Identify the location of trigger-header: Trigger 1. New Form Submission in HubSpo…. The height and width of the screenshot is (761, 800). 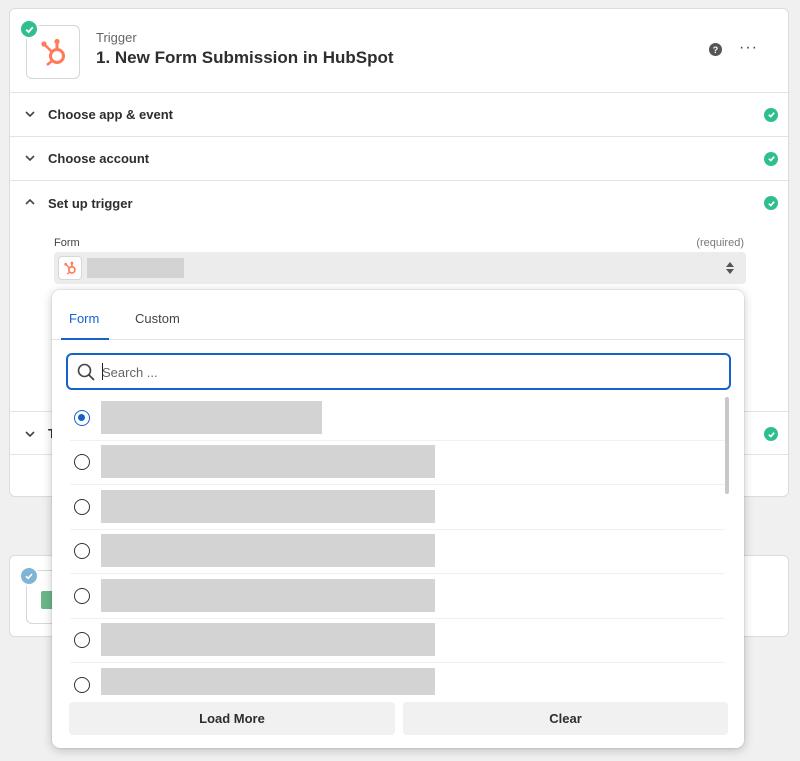
(399, 51).